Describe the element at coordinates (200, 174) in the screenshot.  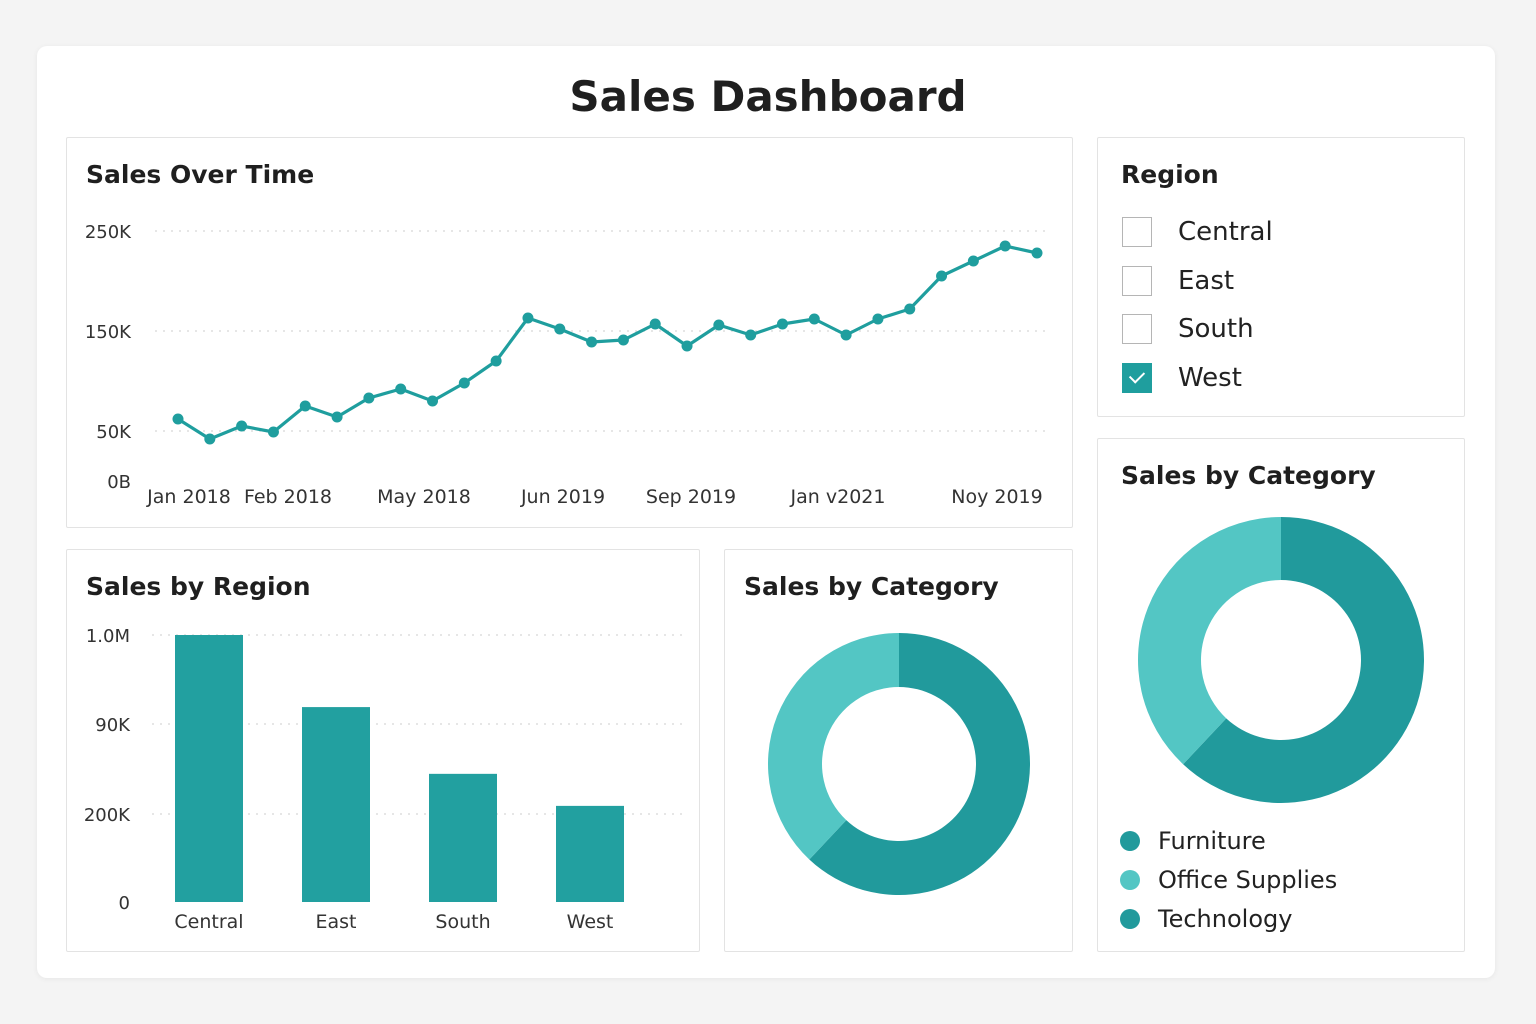
I see `sales-over-time-title: Sales Over Time` at that location.